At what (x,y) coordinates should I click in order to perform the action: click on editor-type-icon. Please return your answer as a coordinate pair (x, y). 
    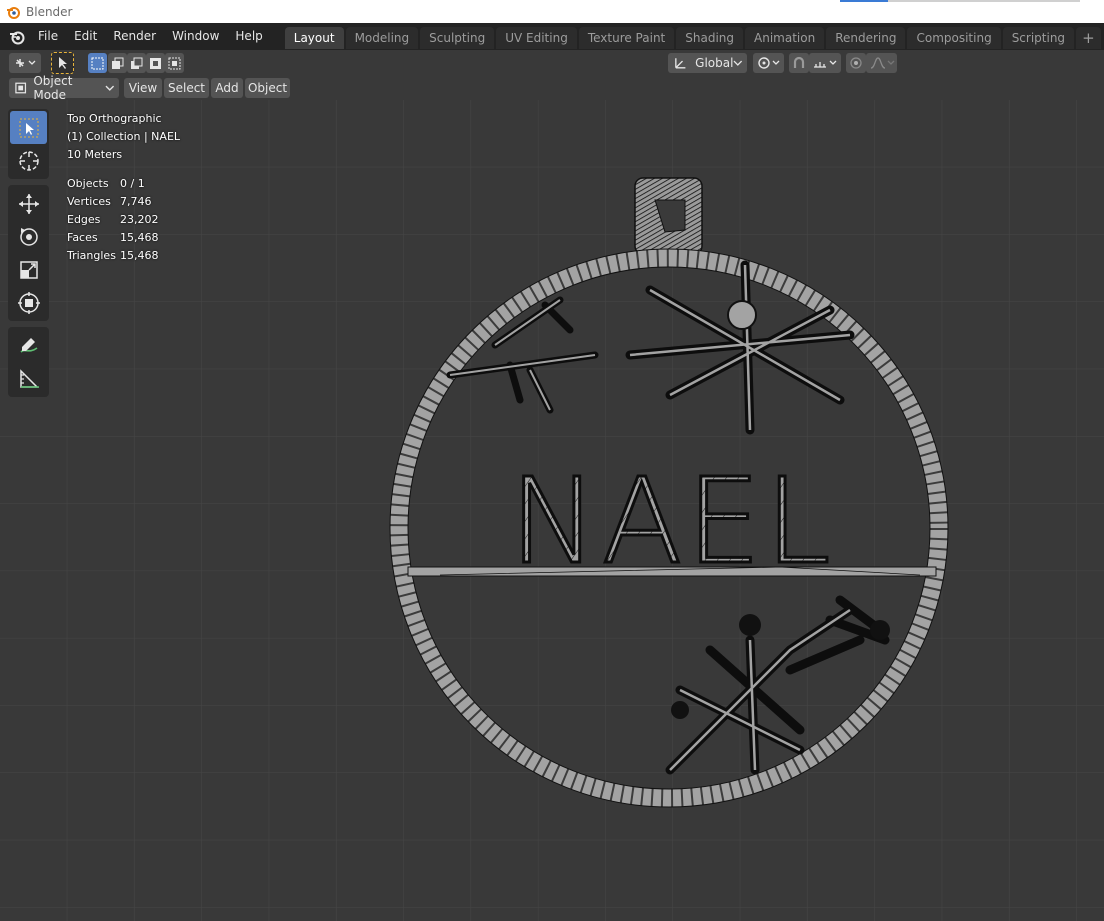
    Looking at the image, I should click on (26, 63).